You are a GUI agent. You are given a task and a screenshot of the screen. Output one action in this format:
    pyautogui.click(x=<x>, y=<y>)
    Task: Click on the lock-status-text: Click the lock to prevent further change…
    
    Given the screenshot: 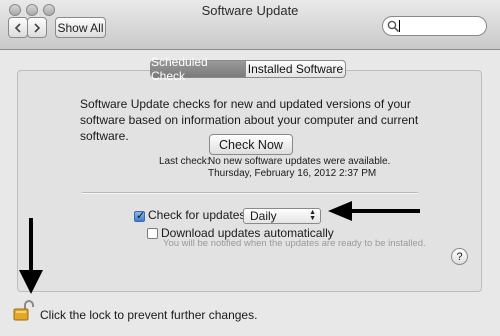 What is the action you would take?
    pyautogui.click(x=149, y=315)
    